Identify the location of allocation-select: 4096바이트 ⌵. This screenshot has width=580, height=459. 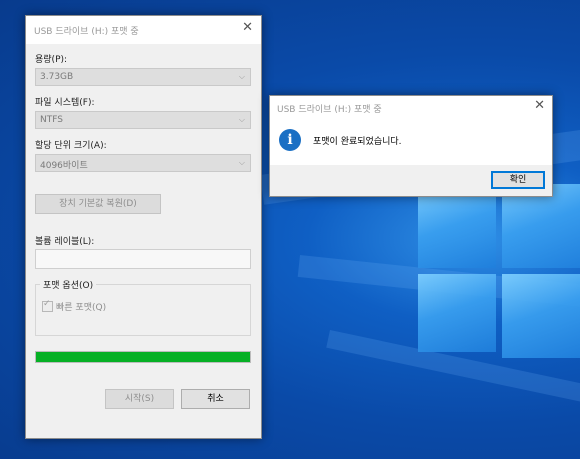
(143, 163).